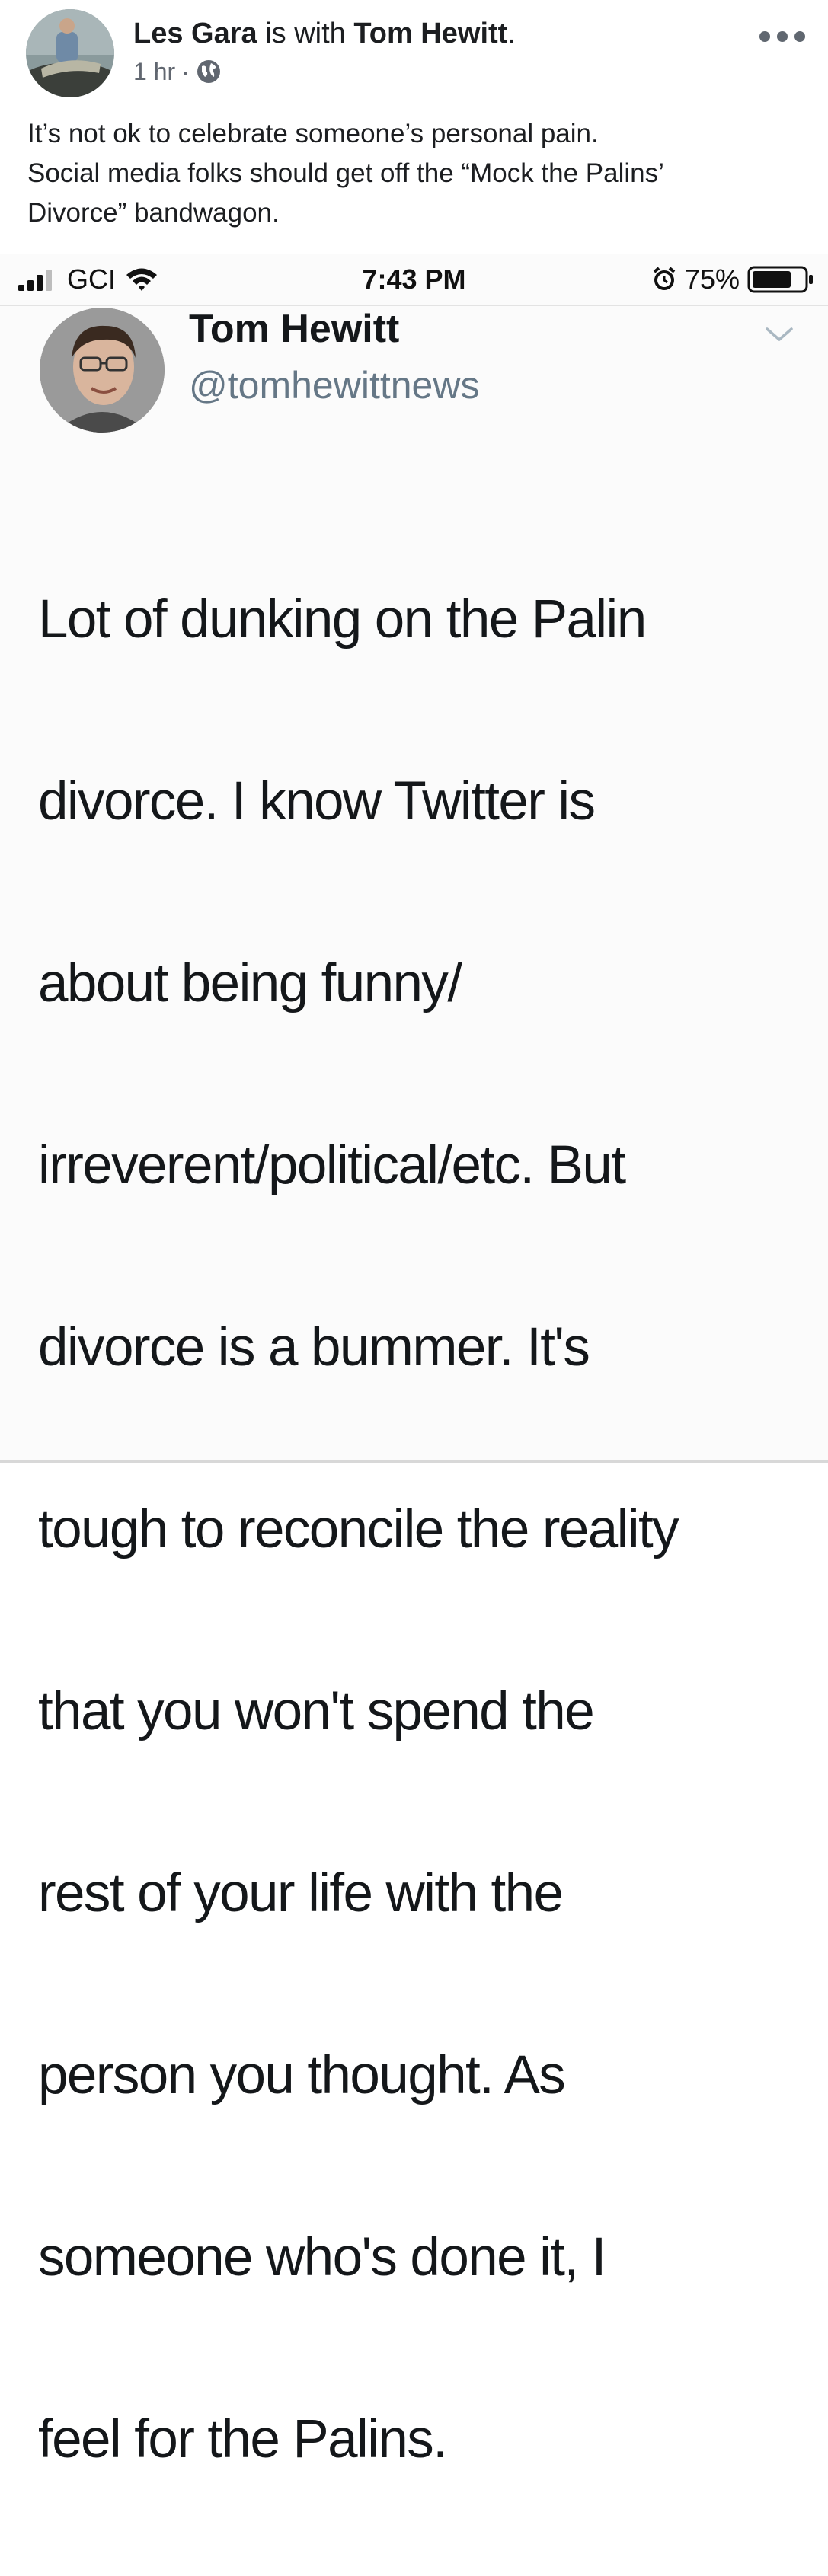 The image size is (828, 2576). I want to click on tweet-line: feel for the Palins., so click(243, 2438).